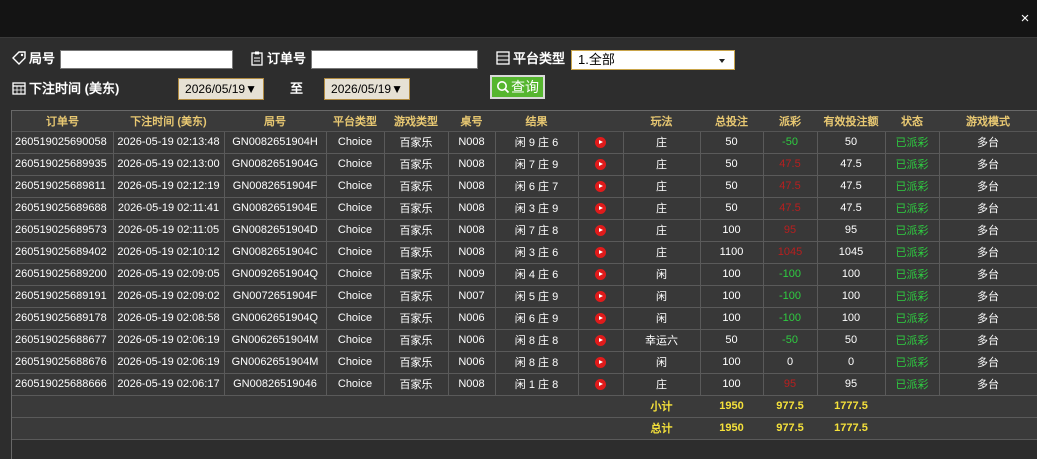  I want to click on chevron-down-icon, so click(722, 61).